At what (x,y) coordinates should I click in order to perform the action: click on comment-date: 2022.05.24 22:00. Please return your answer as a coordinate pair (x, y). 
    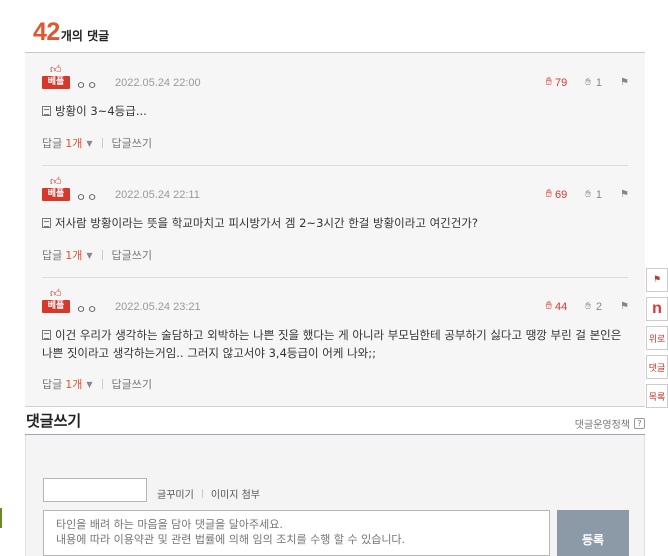
    Looking at the image, I should click on (158, 83).